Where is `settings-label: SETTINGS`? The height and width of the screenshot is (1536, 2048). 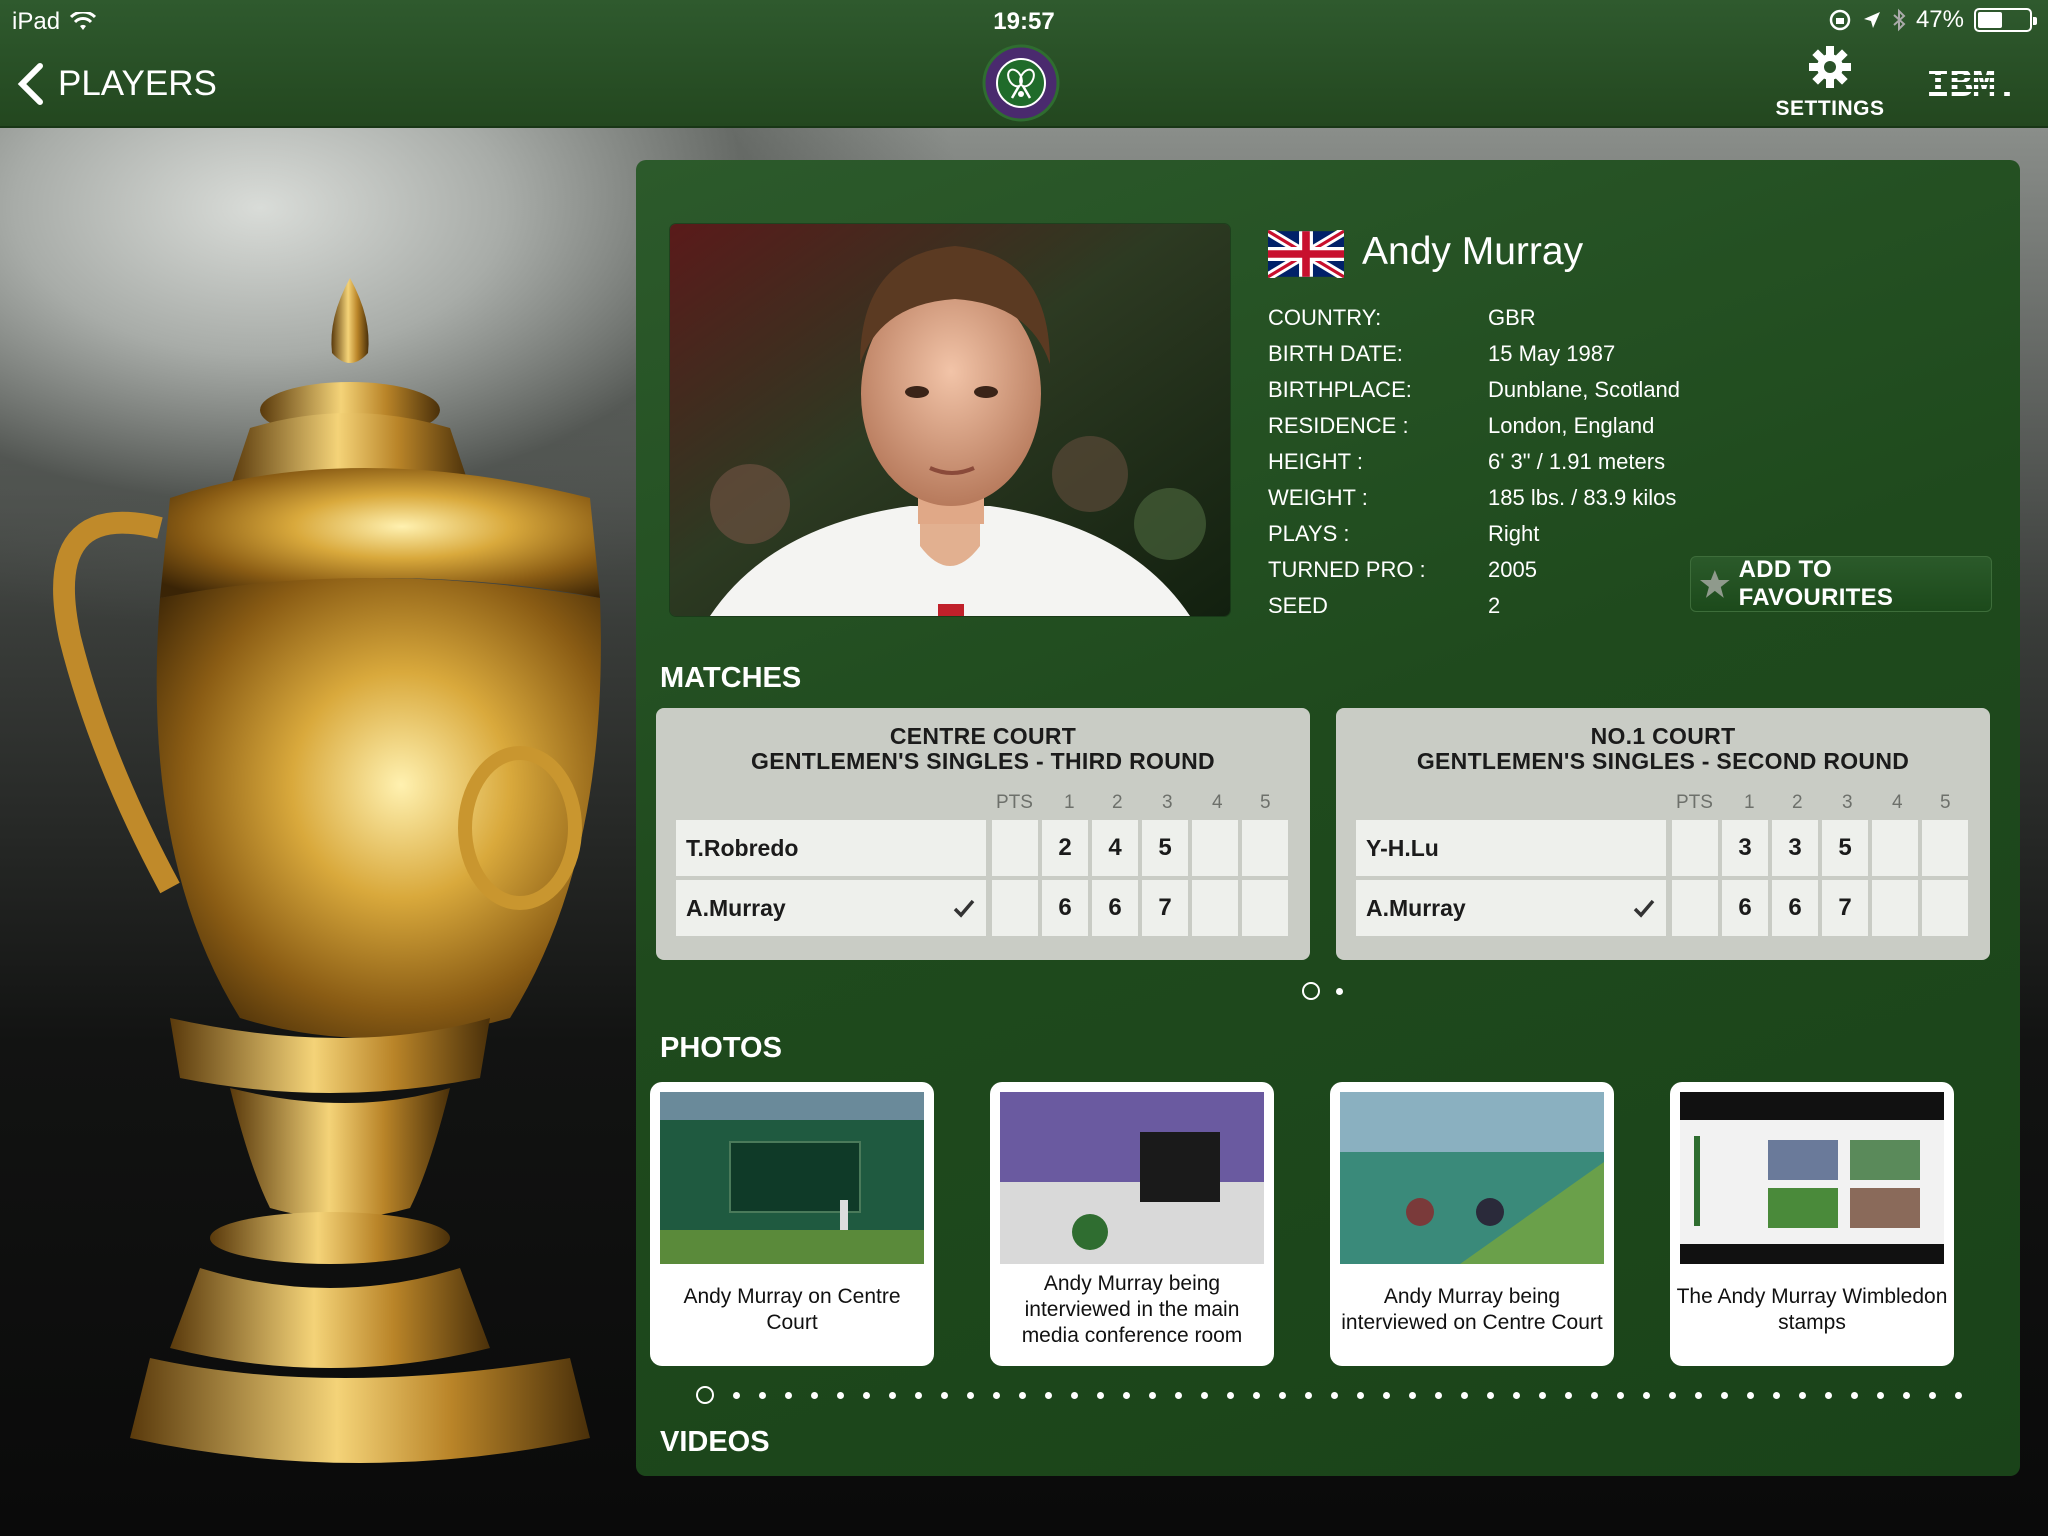
settings-label: SETTINGS is located at coordinates (1830, 108).